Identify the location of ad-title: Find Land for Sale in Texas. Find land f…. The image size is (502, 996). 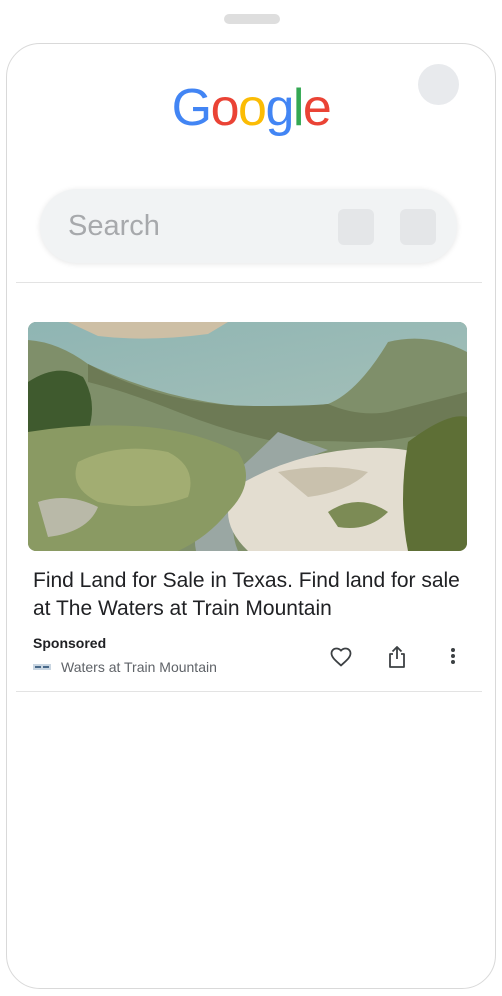
(253, 595).